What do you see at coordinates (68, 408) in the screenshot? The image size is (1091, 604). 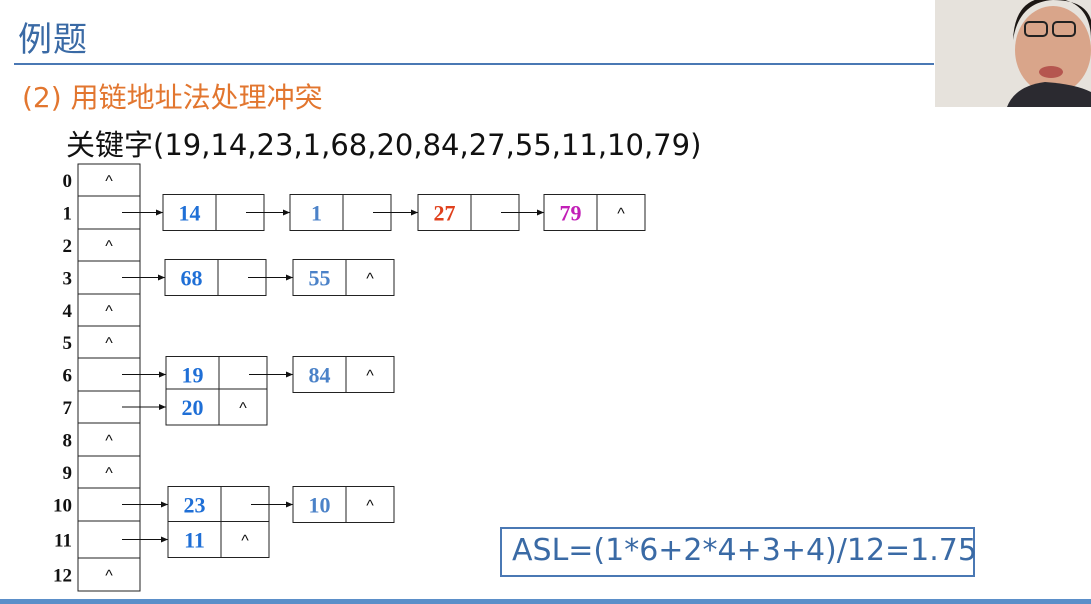 I see `slot-index: 7` at bounding box center [68, 408].